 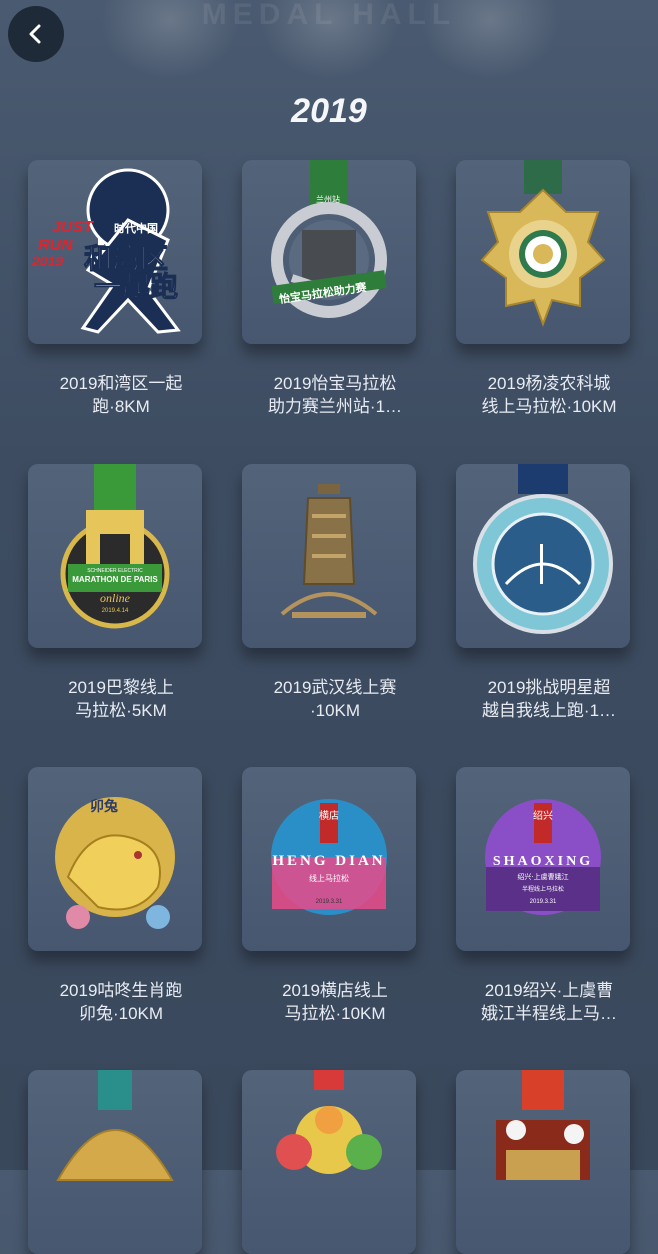 I want to click on medal-label: 2019和湾区一起 跑·8KM, so click(x=121, y=395).